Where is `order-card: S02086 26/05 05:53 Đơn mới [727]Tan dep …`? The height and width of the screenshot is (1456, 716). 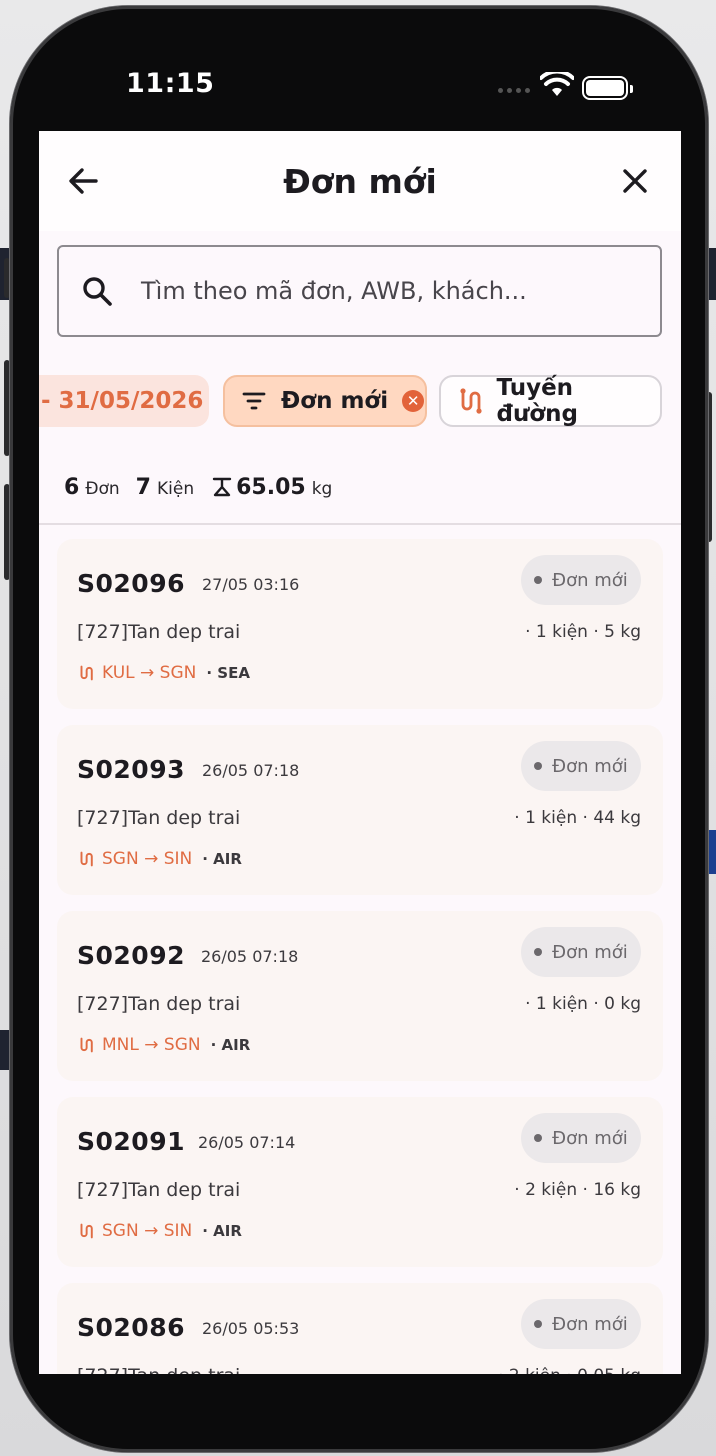
order-card: S02086 26/05 05:53 Đơn mới [727]Tan dep … is located at coordinates (360, 1328).